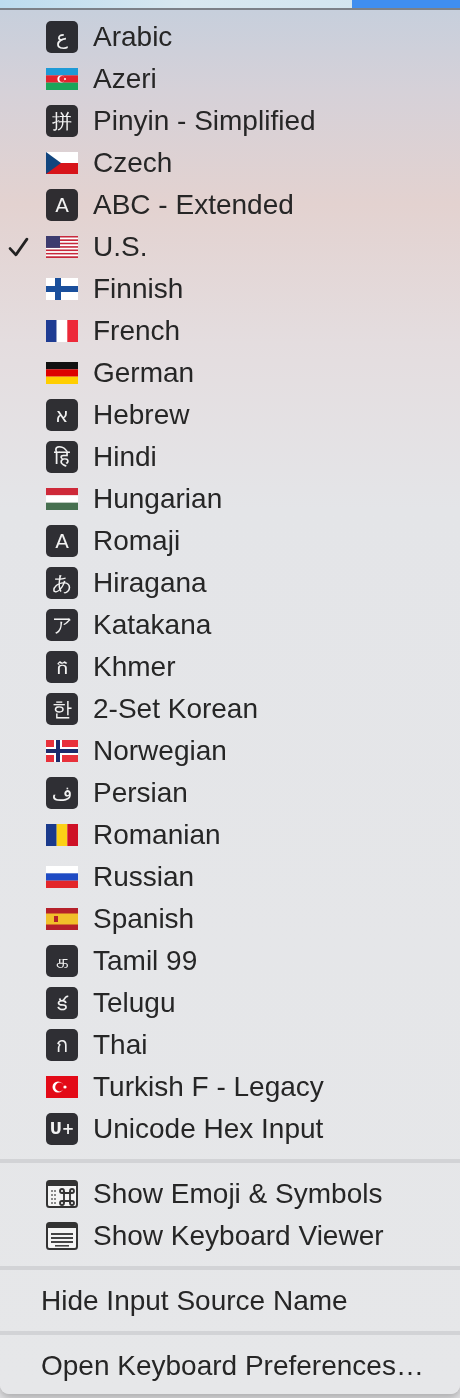 This screenshot has height=1398, width=460. What do you see at coordinates (230, 499) in the screenshot?
I see `menu-item: Hungarian` at bounding box center [230, 499].